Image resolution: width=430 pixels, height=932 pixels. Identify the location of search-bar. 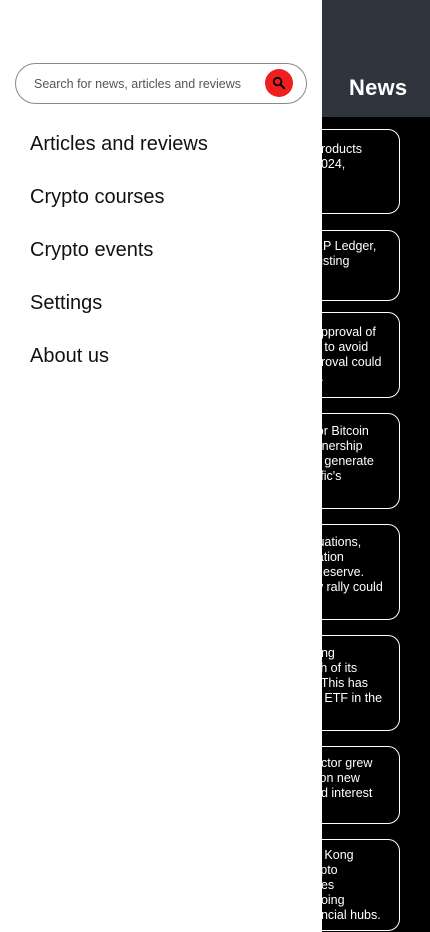
(161, 83).